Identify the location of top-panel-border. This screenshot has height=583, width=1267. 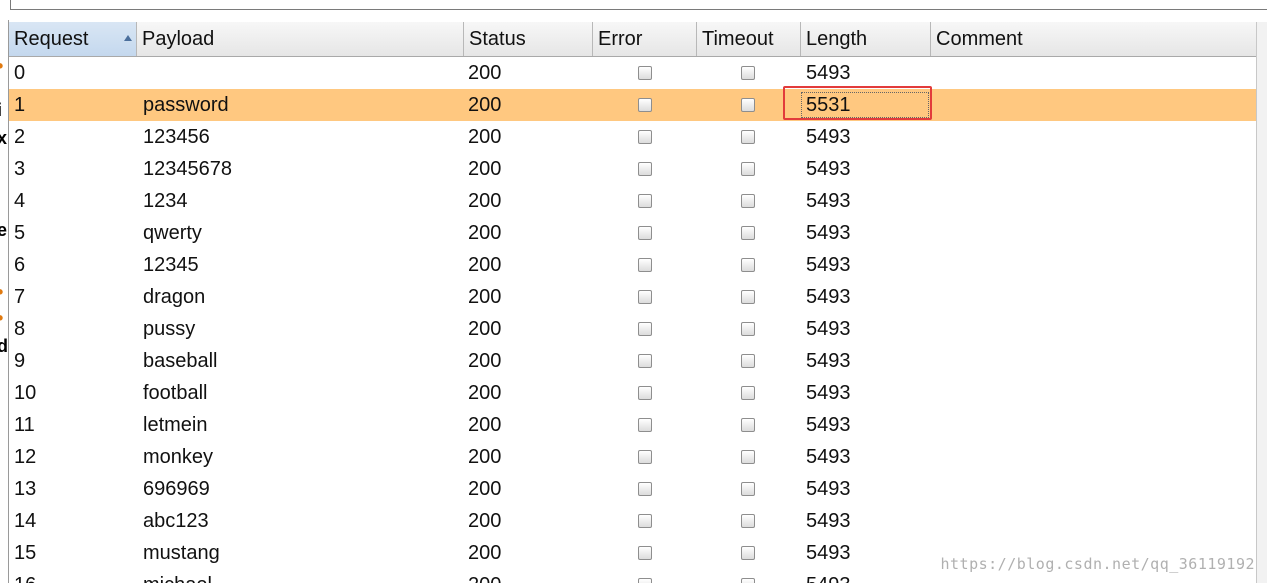
(638, 5).